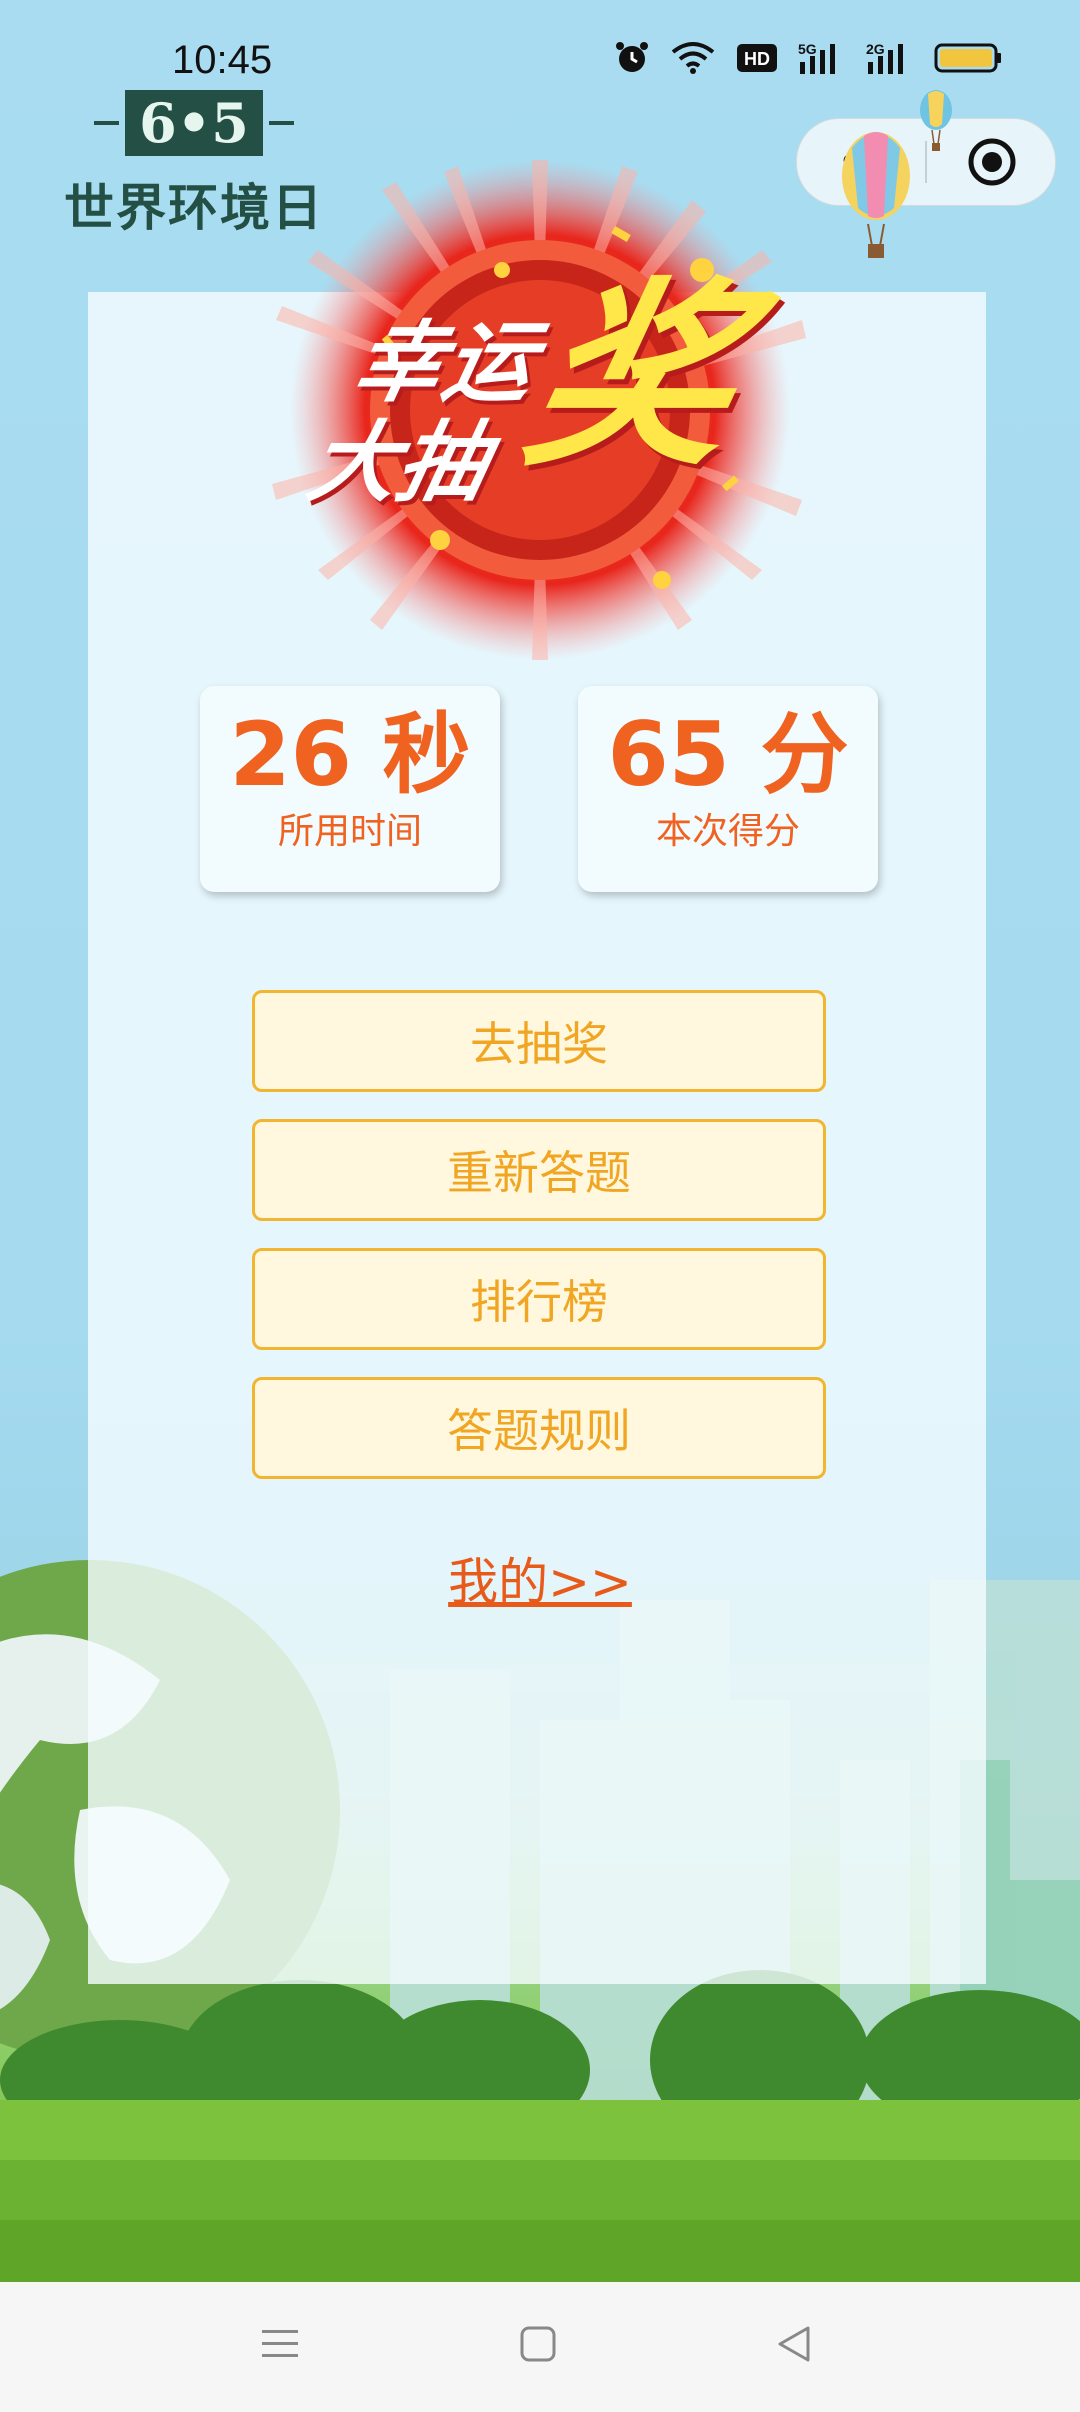 The height and width of the screenshot is (2412, 1080). Describe the element at coordinates (967, 58) in the screenshot. I see `battery-icon` at that location.